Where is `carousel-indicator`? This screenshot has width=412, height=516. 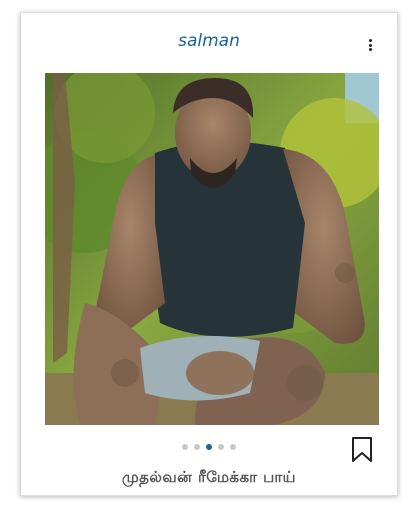 carousel-indicator is located at coordinates (209, 447).